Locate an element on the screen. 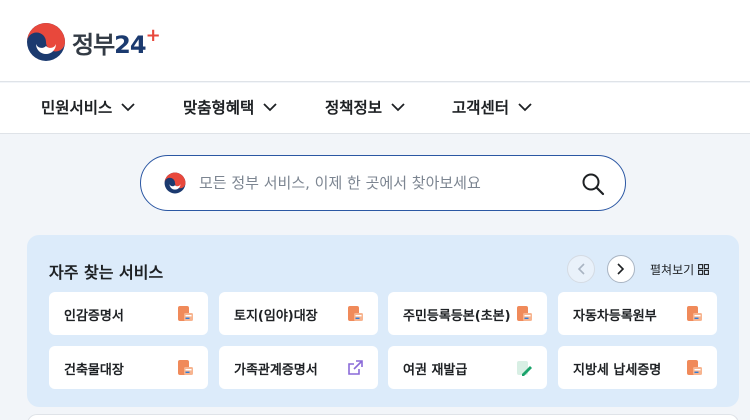  nav-item-label: 민원서비스 is located at coordinates (77, 108).